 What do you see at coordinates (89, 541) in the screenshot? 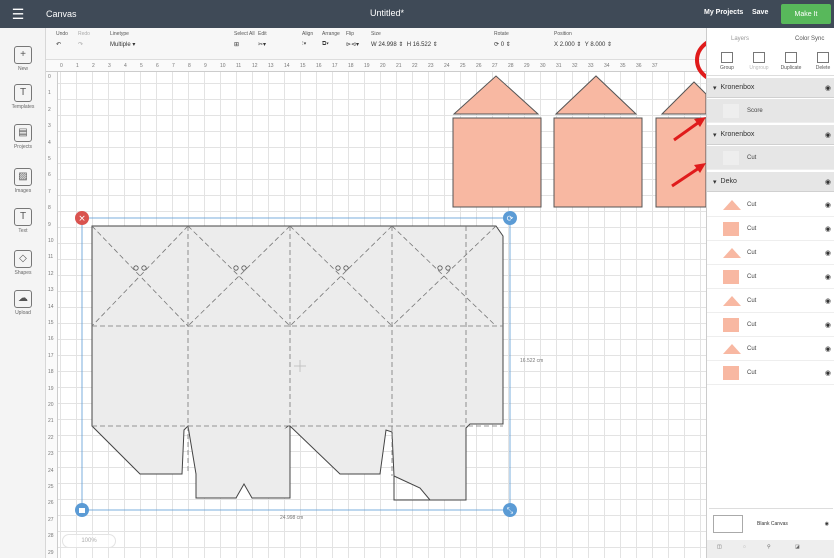
I see `zoom-indicator: 100%` at bounding box center [89, 541].